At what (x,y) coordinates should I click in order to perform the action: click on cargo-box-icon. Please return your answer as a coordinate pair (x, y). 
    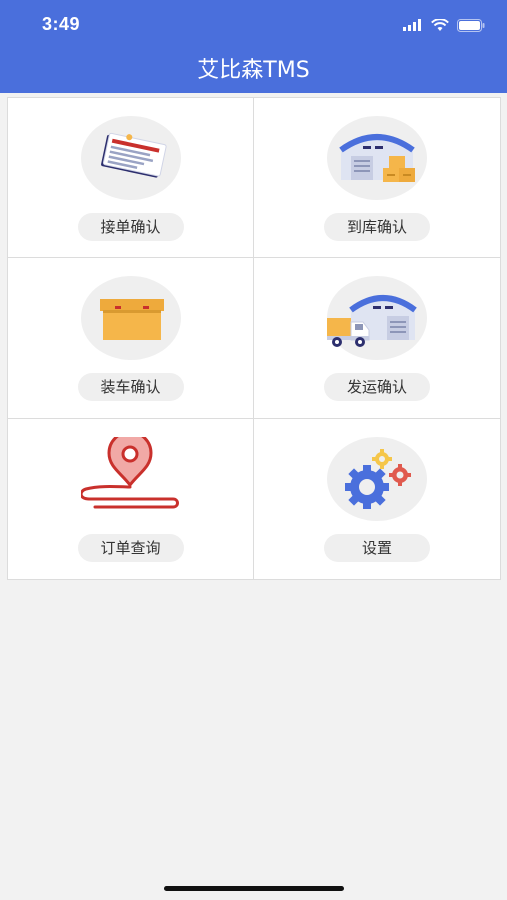
    Looking at the image, I should click on (131, 320).